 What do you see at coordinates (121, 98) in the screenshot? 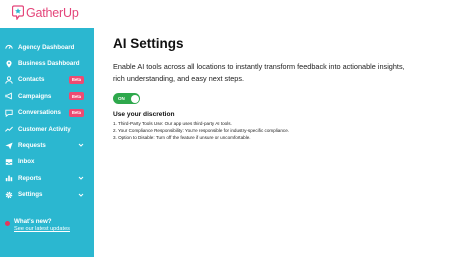
I see `toggle-label: ON` at bounding box center [121, 98].